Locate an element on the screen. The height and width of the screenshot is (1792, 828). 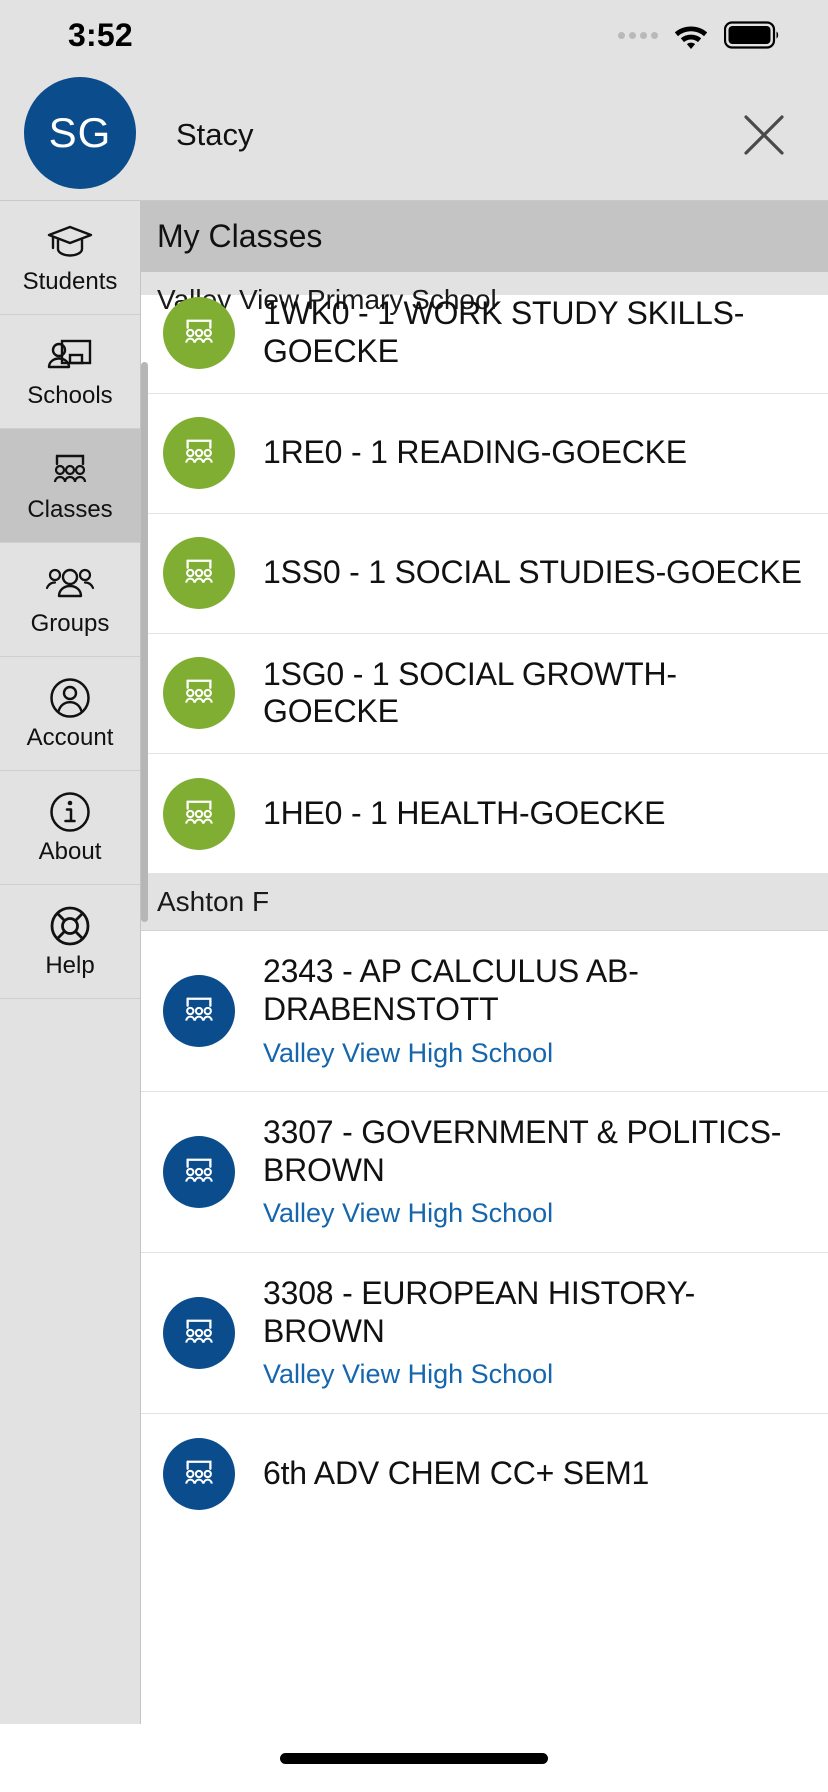
class-title: 1SG0 - 1 SOCIAL GROWTH-GOECKE is located at coordinates (470, 692).